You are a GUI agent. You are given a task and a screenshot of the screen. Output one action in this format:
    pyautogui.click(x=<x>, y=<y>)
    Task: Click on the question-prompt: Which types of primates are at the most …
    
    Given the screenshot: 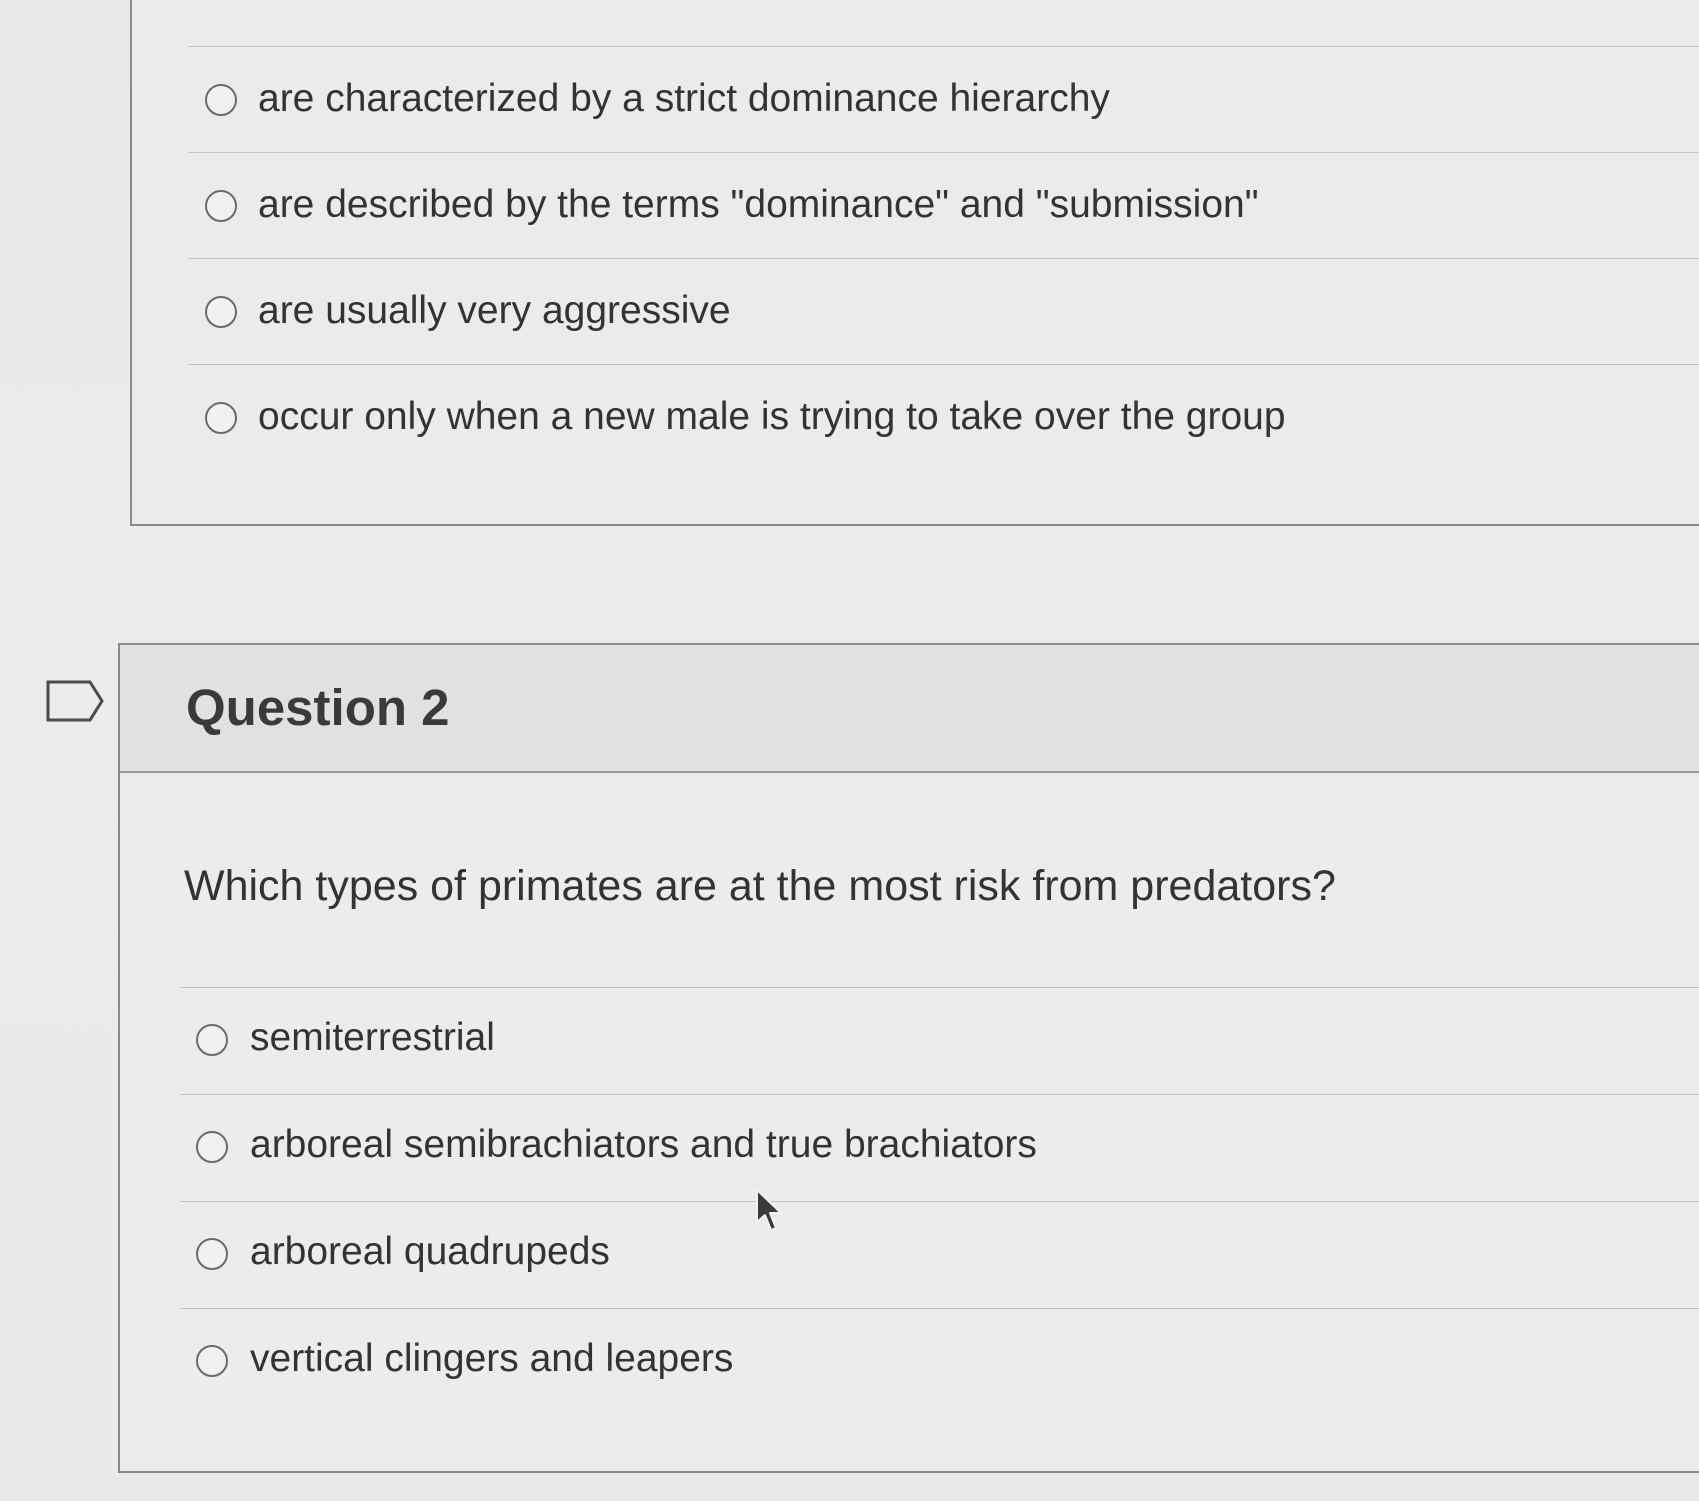 What is the action you would take?
    pyautogui.click(x=760, y=886)
    